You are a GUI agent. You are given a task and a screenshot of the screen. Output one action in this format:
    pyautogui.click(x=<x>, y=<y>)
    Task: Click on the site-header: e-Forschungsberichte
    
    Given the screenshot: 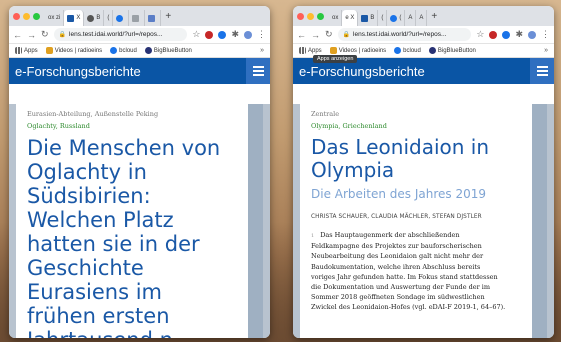 What is the action you would take?
    pyautogui.click(x=139, y=71)
    